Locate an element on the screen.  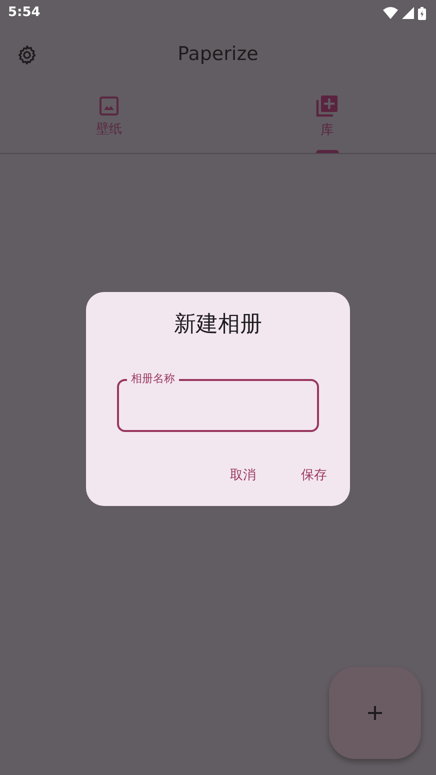
tab-indicator is located at coordinates (327, 151).